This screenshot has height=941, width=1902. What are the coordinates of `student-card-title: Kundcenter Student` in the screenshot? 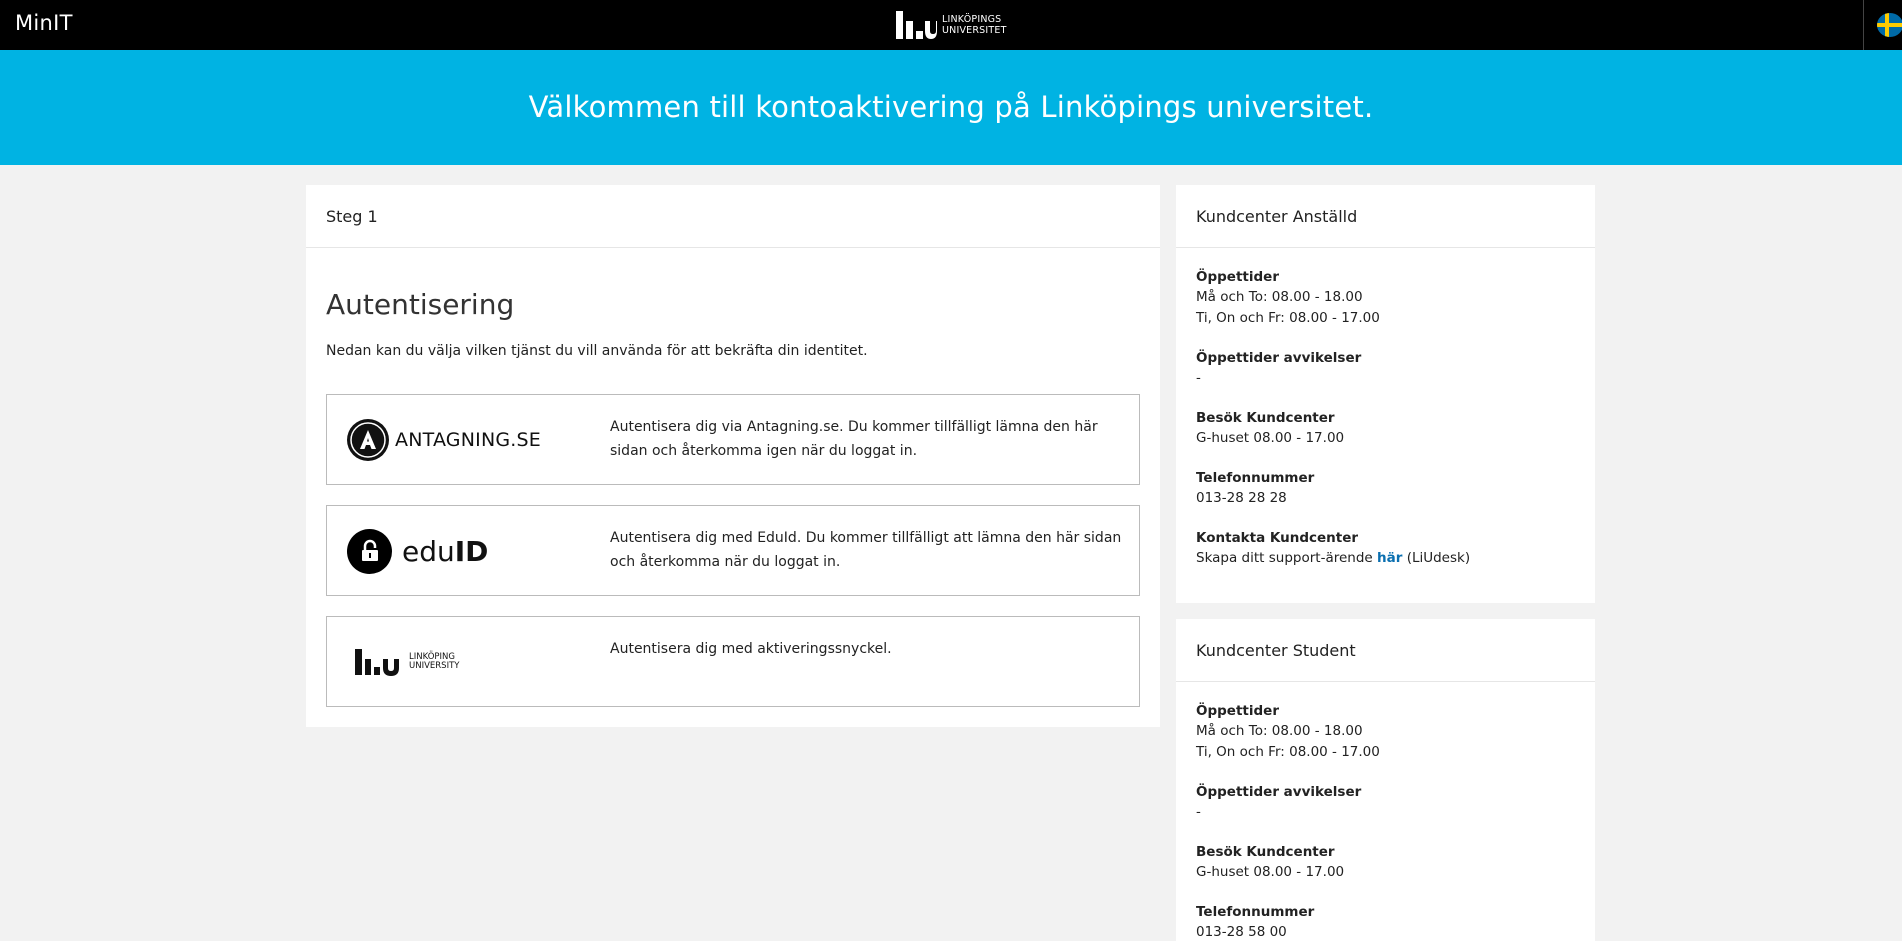 It's located at (1385, 650).